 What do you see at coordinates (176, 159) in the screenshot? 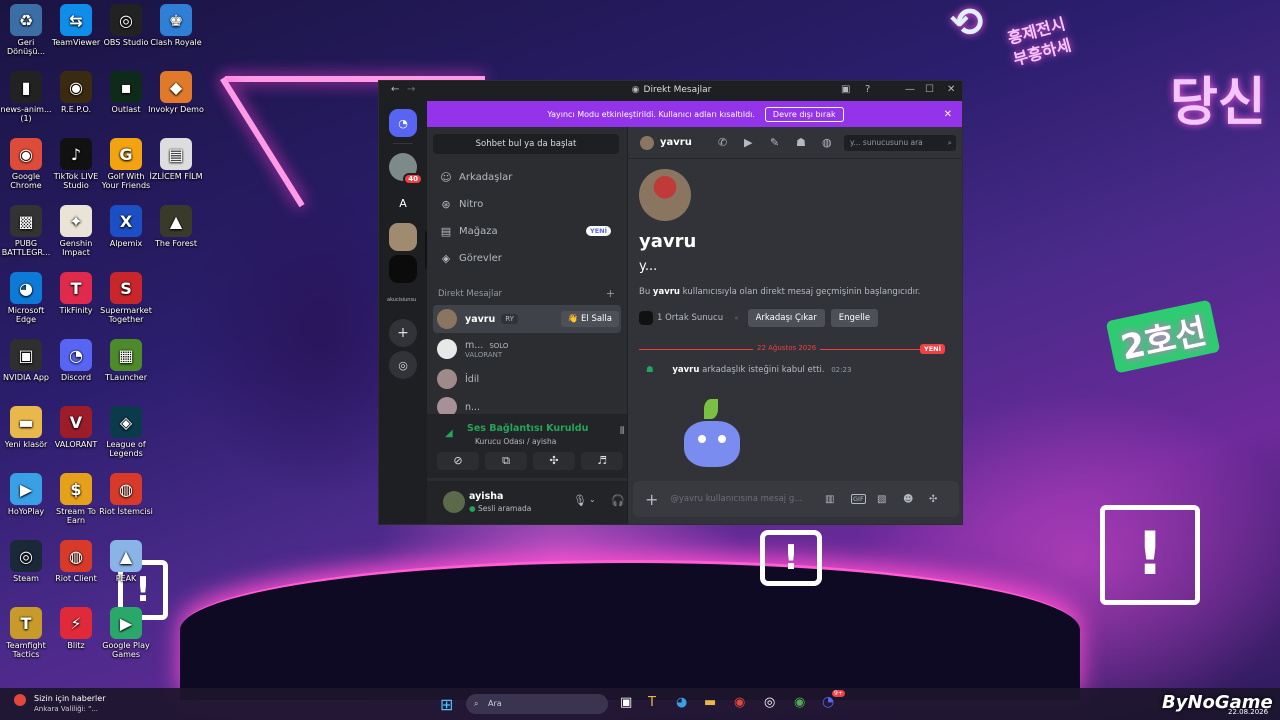
I see `desktop-icon: ▤ İZLİCEM FİLM` at bounding box center [176, 159].